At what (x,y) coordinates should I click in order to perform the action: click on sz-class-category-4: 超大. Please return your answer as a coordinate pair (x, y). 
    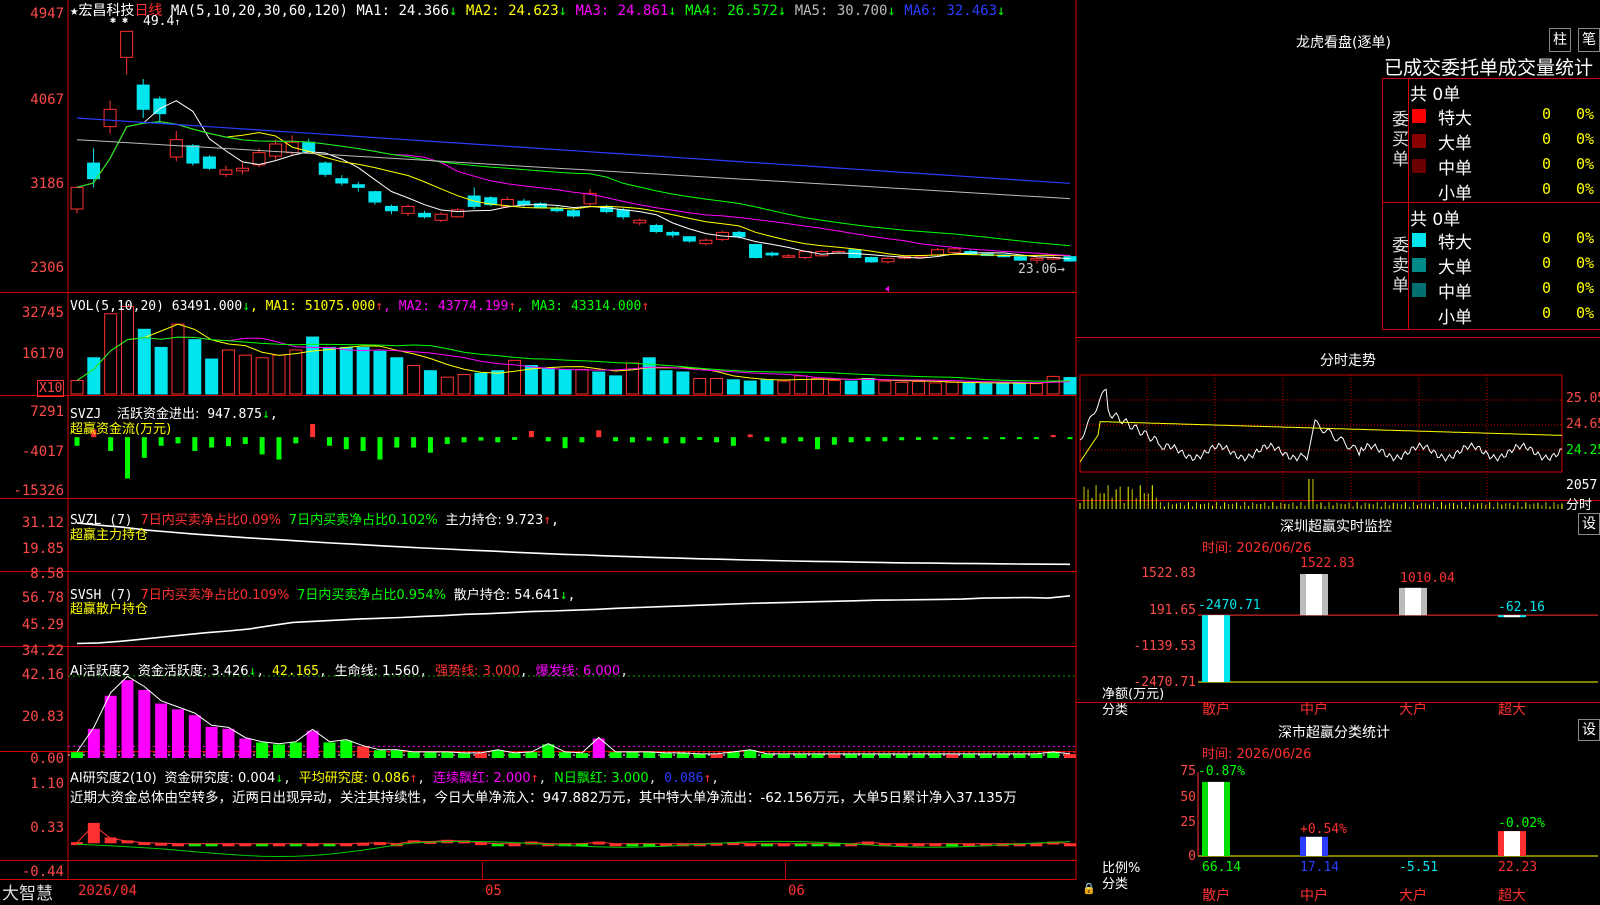
    Looking at the image, I should click on (1512, 896).